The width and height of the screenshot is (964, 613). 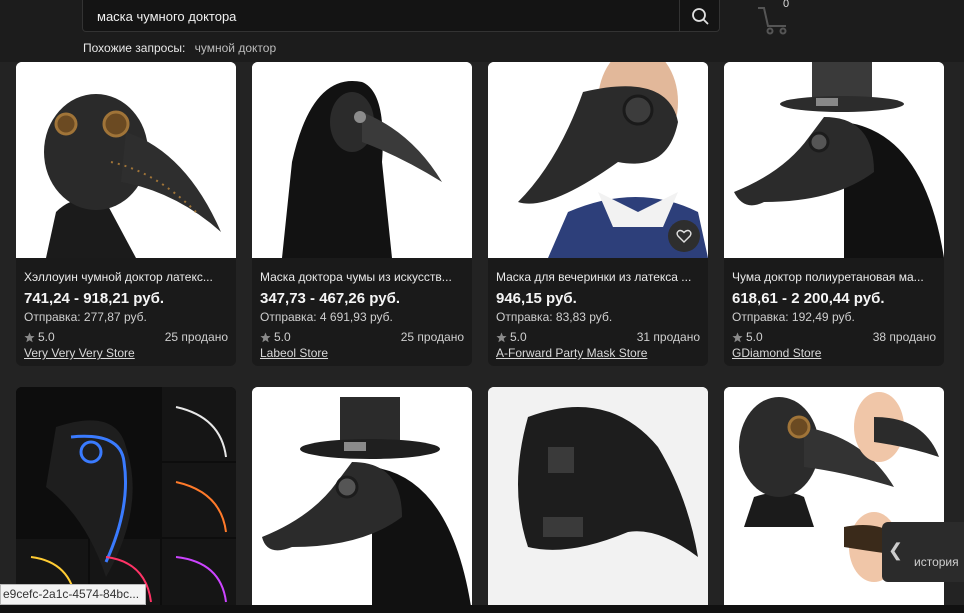 What do you see at coordinates (923, 552) in the screenshot?
I see `history-panel-tab: ❮ история` at bounding box center [923, 552].